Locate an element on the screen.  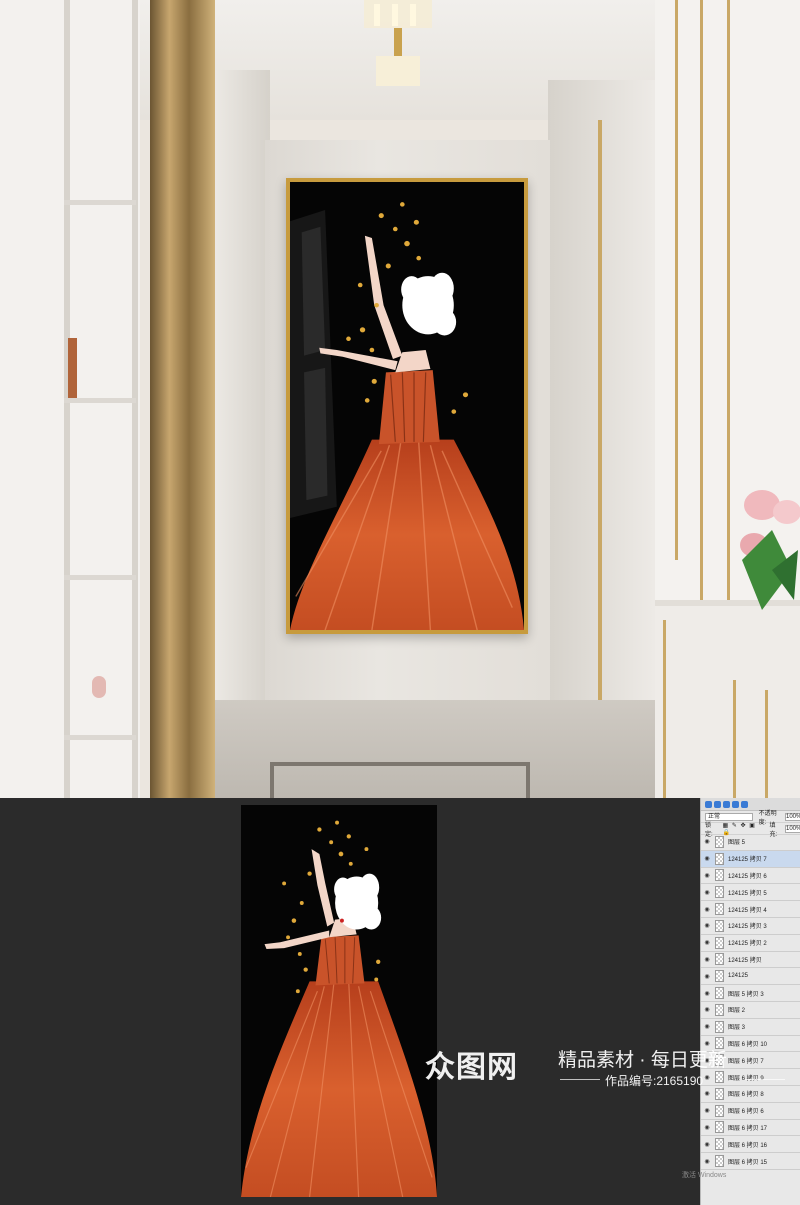
artwork-preview is located at coordinates (339, 1001).